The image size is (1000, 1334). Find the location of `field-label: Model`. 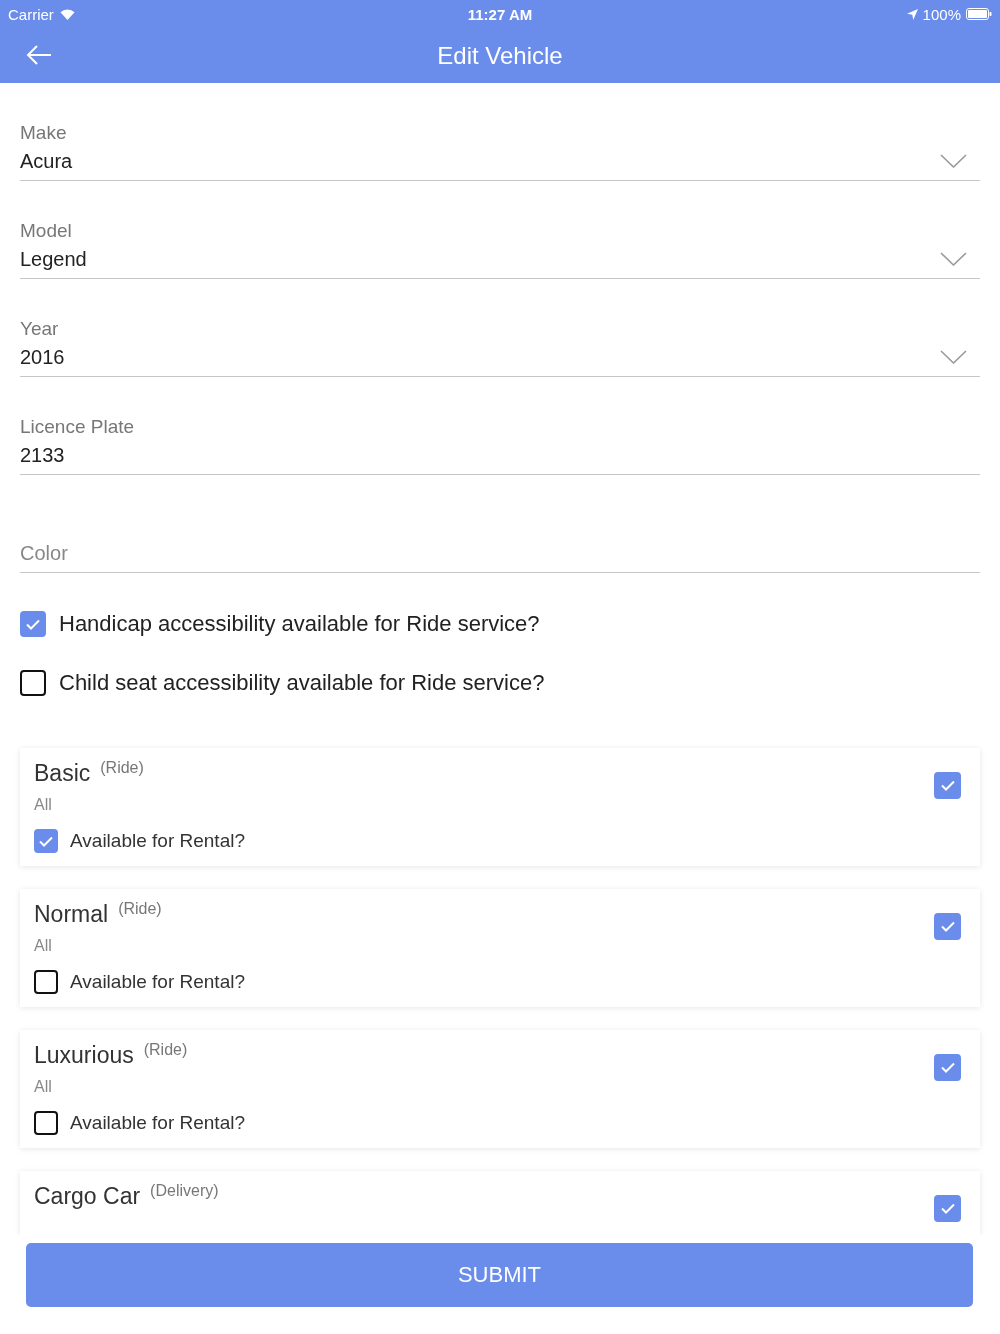

field-label: Model is located at coordinates (46, 231).